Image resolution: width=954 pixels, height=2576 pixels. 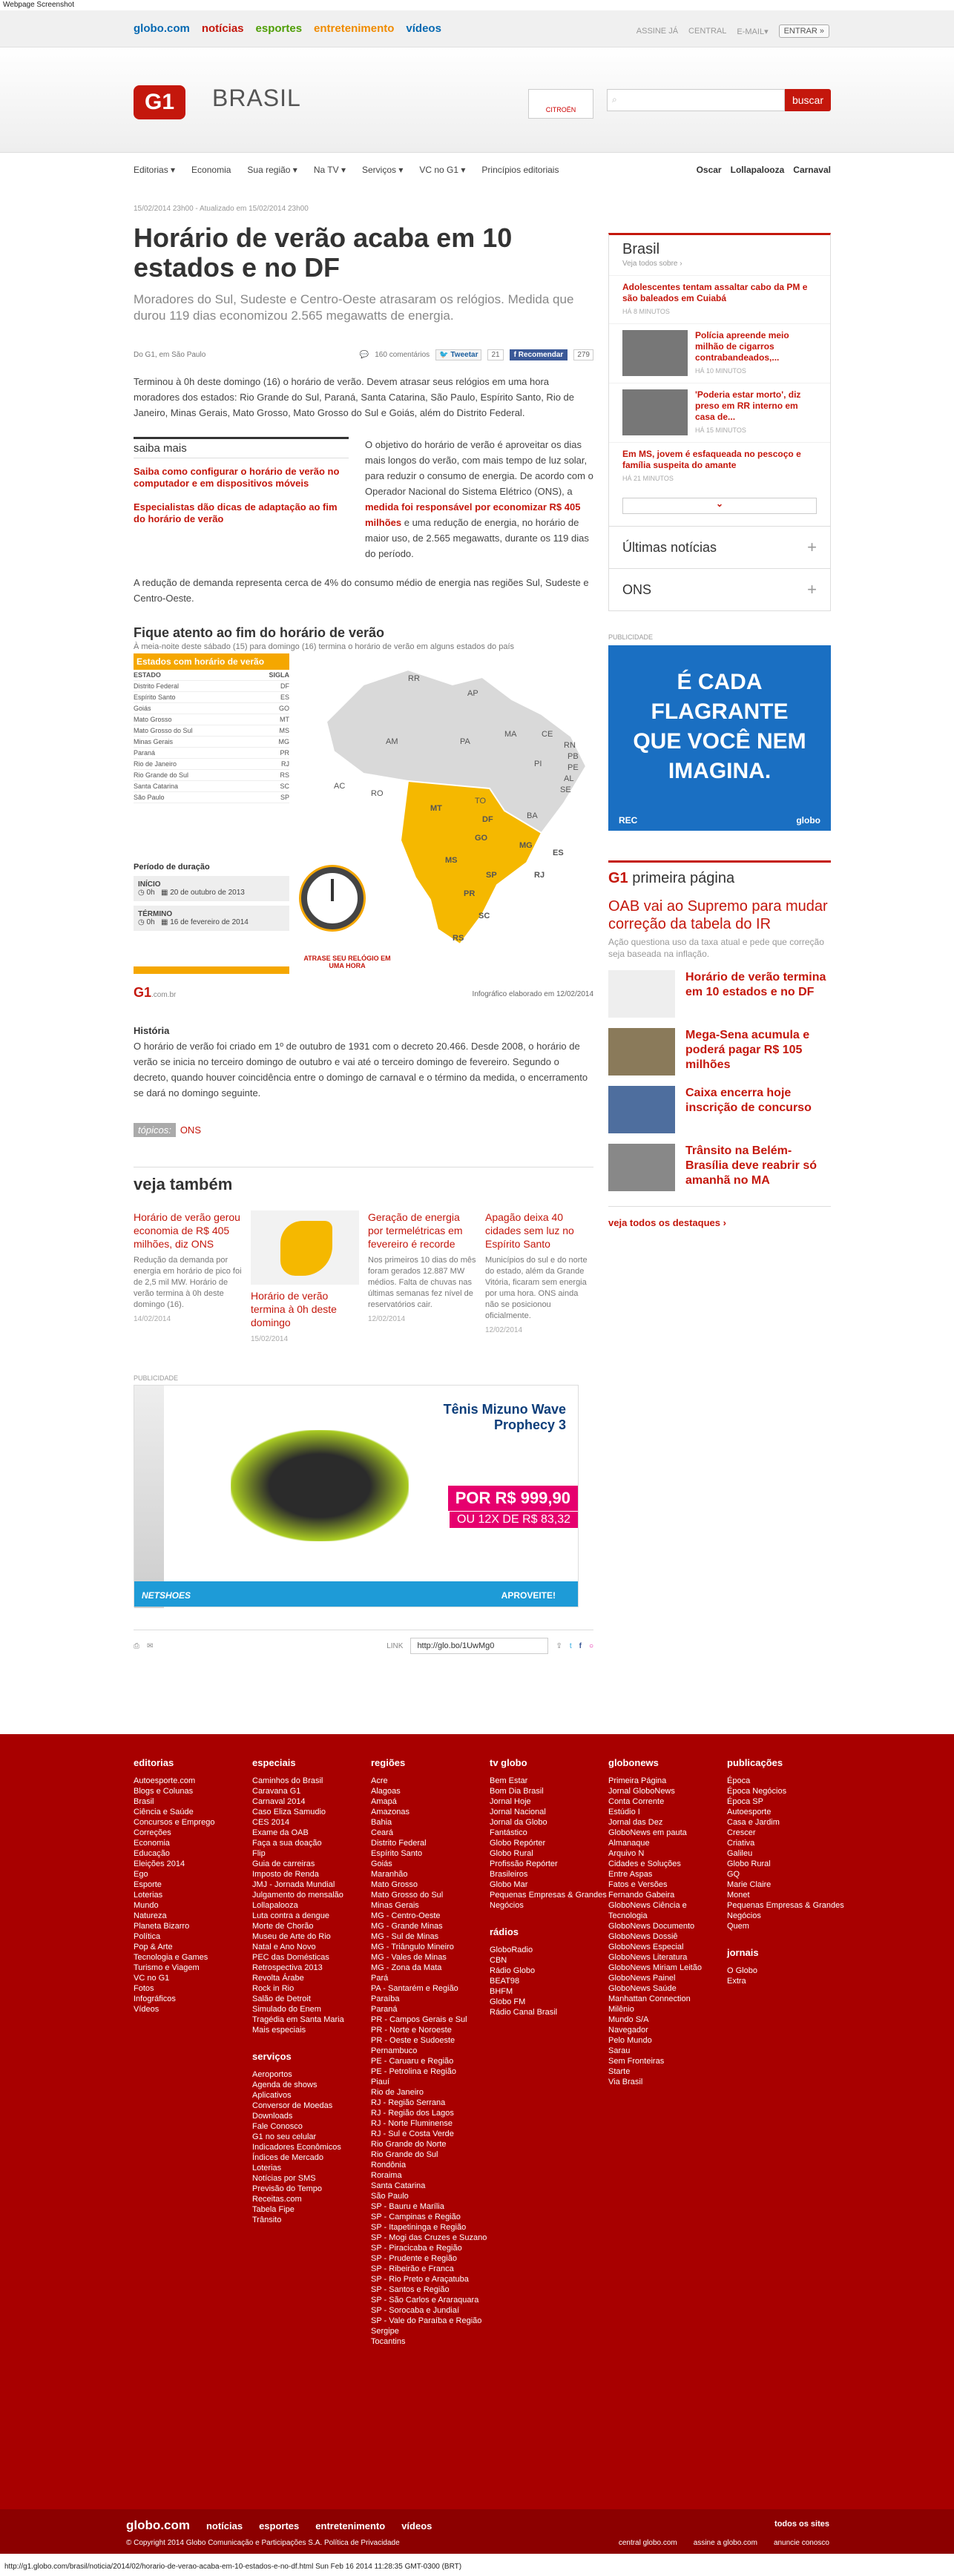 I want to click on footer-link: Estúdio I, so click(x=667, y=1812).